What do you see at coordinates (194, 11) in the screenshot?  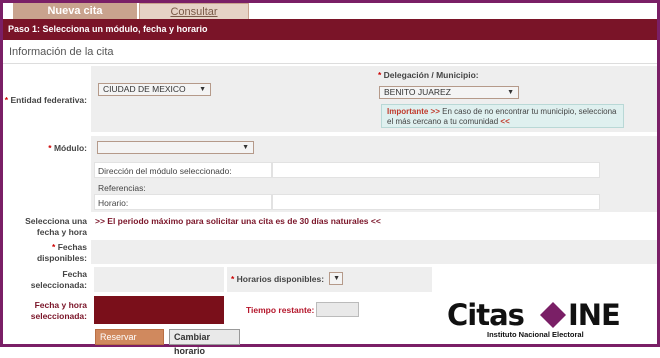 I see `tab-consultar: Consultar` at bounding box center [194, 11].